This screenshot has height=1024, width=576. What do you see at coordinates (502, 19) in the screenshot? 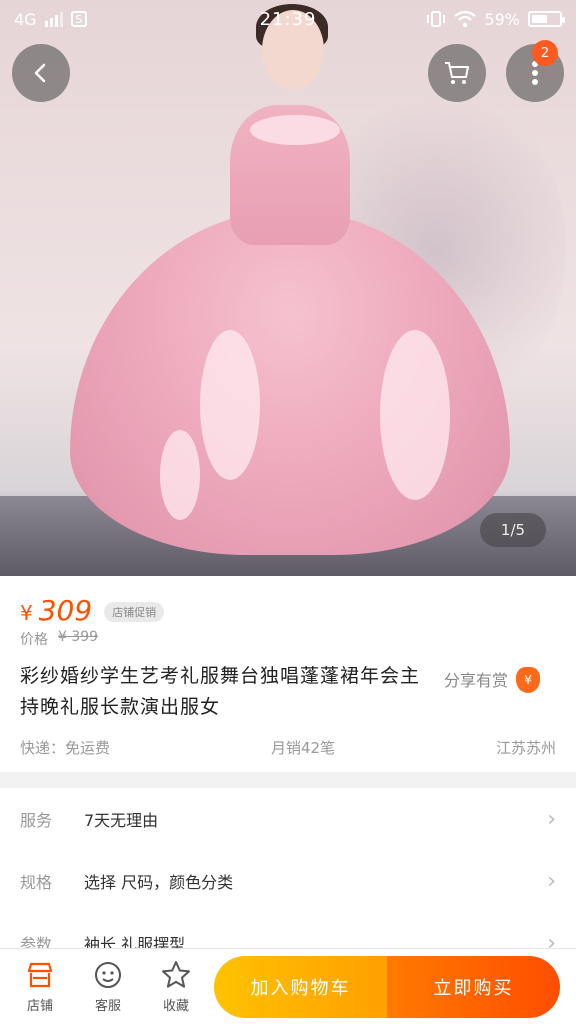
I see `battery-percent: 59%` at bounding box center [502, 19].